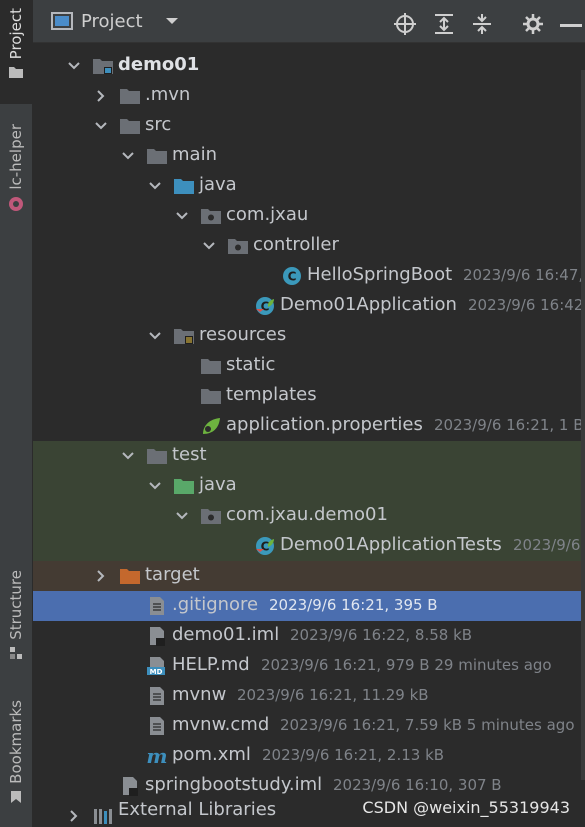 This screenshot has width=585, height=827. Describe the element at coordinates (16, 203) in the screenshot. I see `lc-helper-icon` at that location.